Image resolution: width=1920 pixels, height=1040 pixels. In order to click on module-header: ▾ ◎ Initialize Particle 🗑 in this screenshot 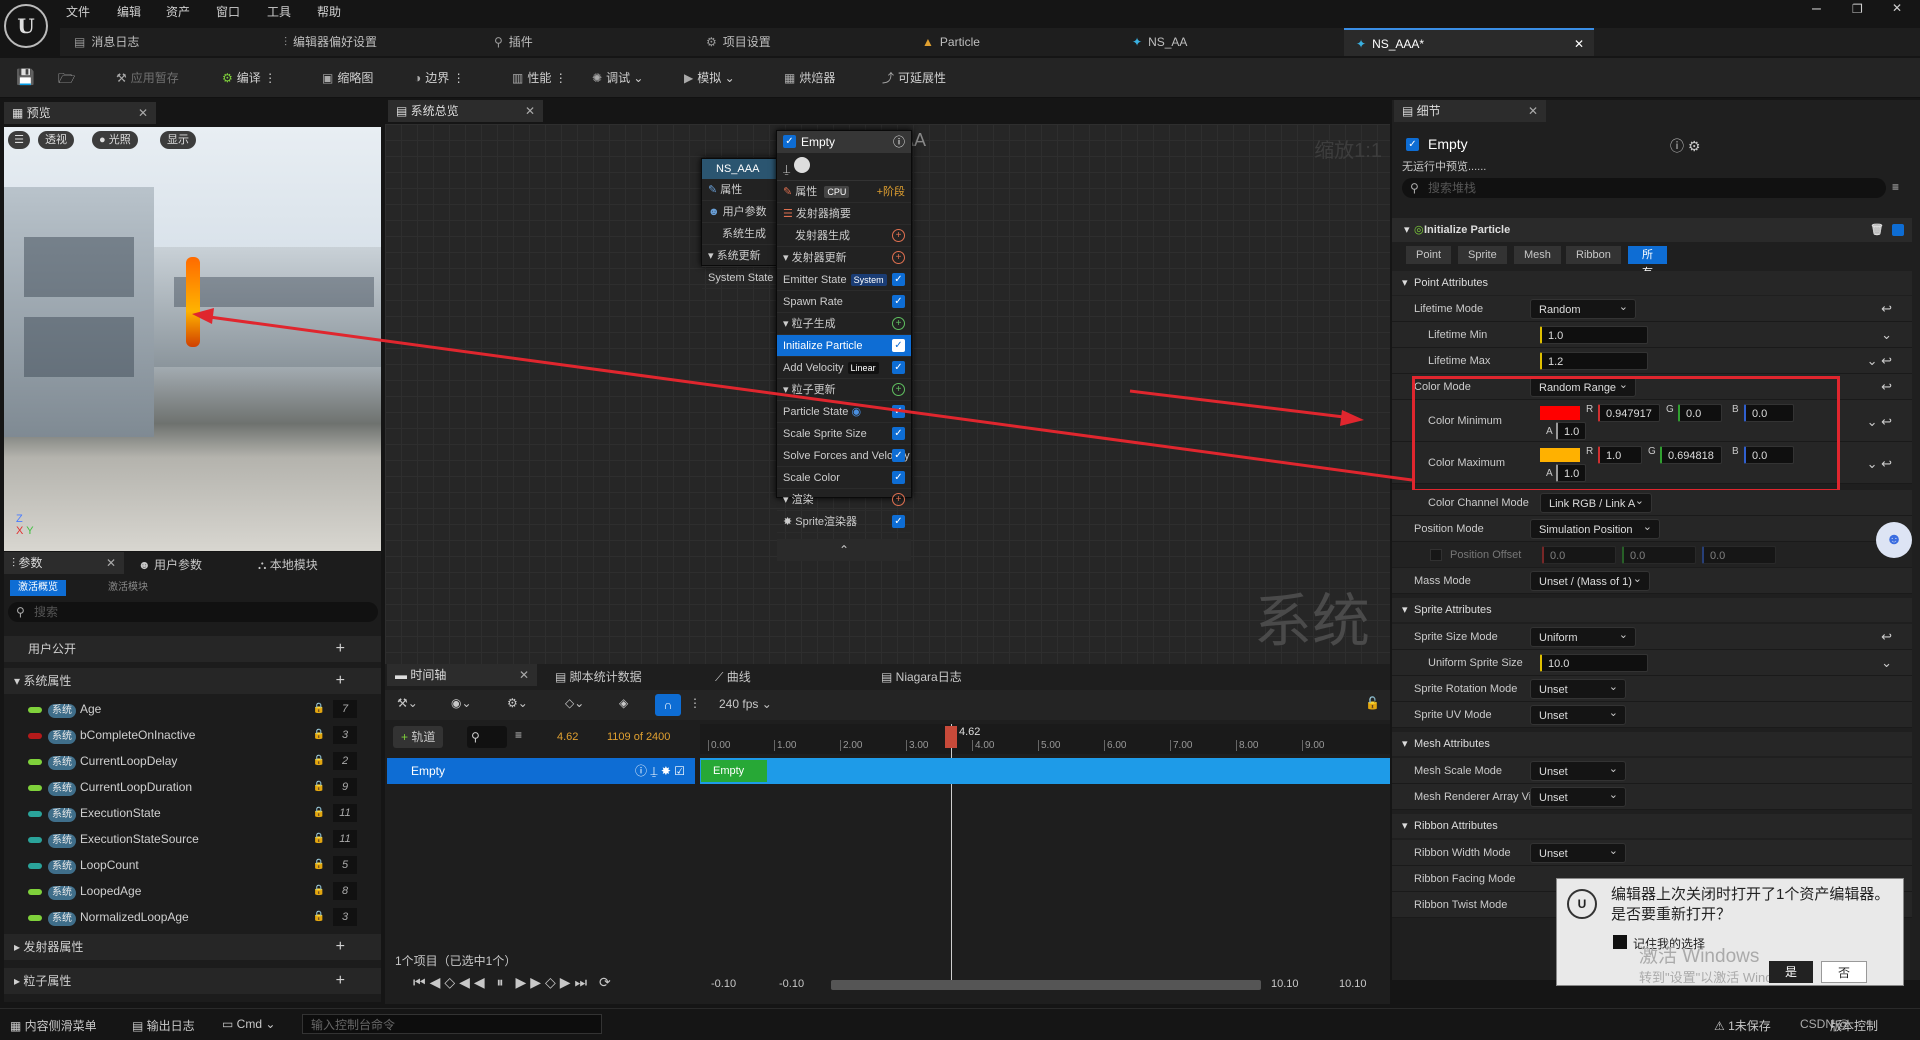, I will do `click(1652, 230)`.